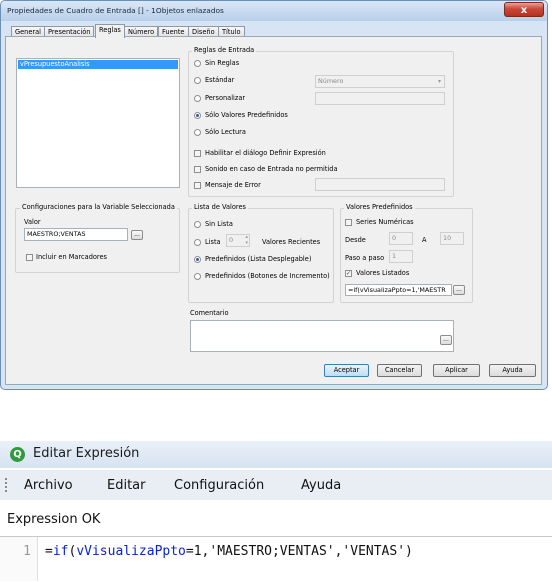 The width and height of the screenshot is (552, 582). What do you see at coordinates (276, 485) in the screenshot?
I see `menu-bar` at bounding box center [276, 485].